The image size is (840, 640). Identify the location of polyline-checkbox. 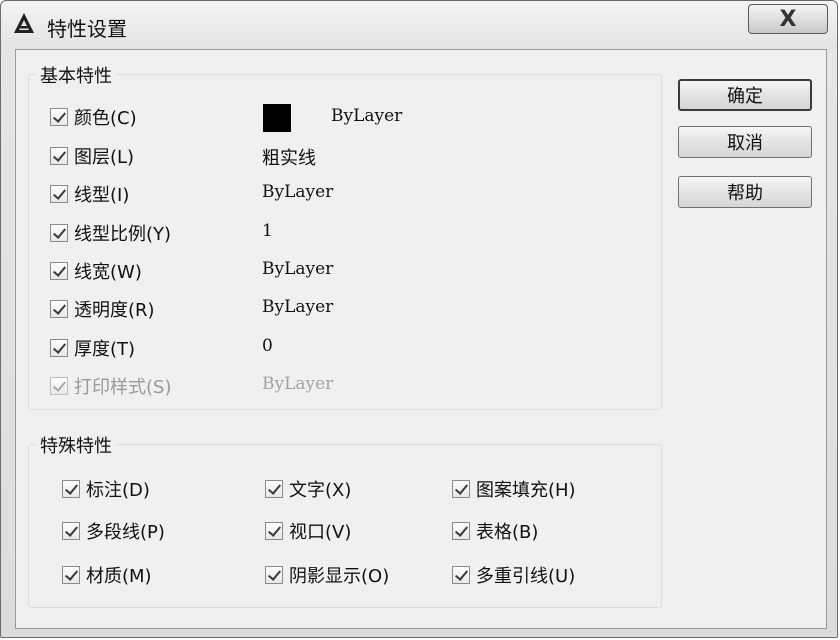
(71, 531).